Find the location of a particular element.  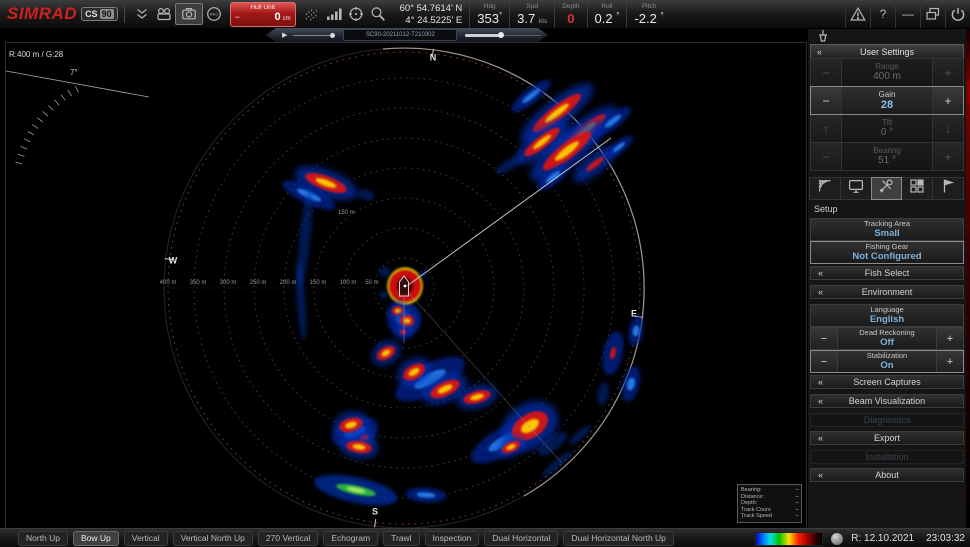

hull-unit-value: 0 is located at coordinates (277, 16).